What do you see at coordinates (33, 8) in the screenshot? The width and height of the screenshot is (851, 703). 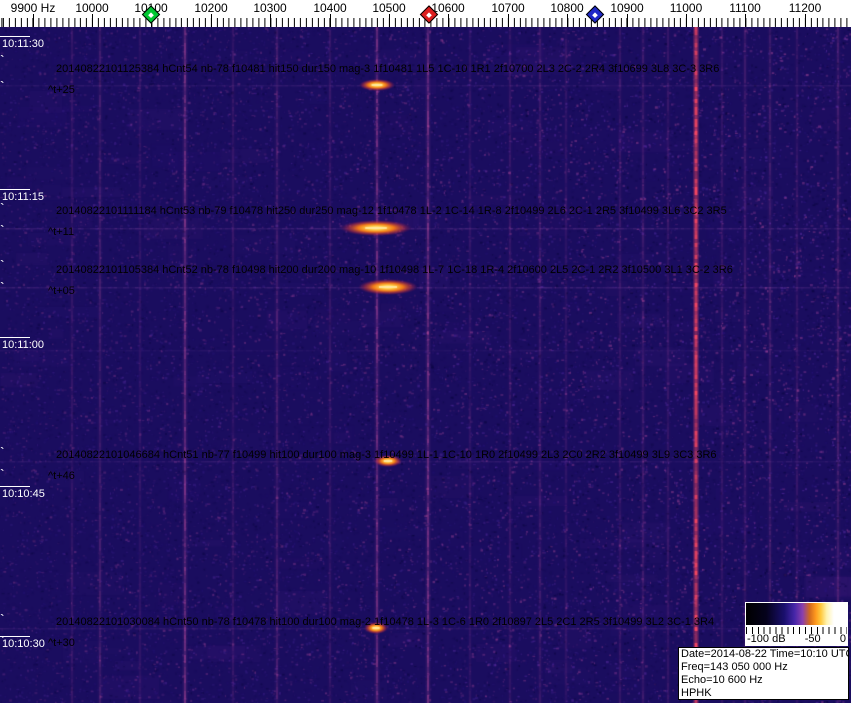 I see `axis-label: 9900 Hz` at bounding box center [33, 8].